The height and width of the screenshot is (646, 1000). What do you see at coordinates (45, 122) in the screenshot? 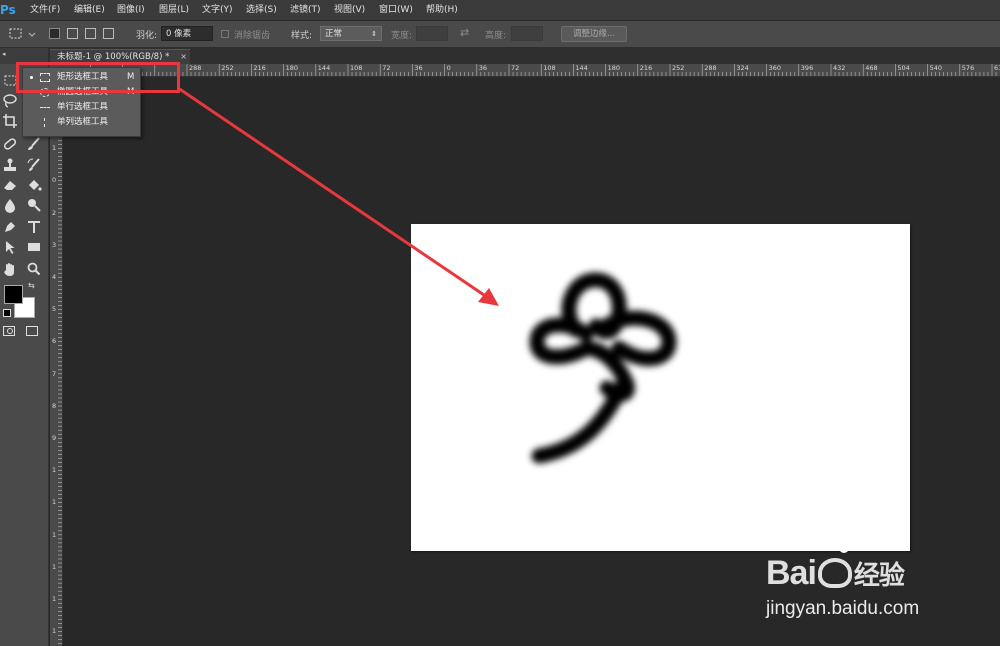
I see `single-column-icon` at bounding box center [45, 122].